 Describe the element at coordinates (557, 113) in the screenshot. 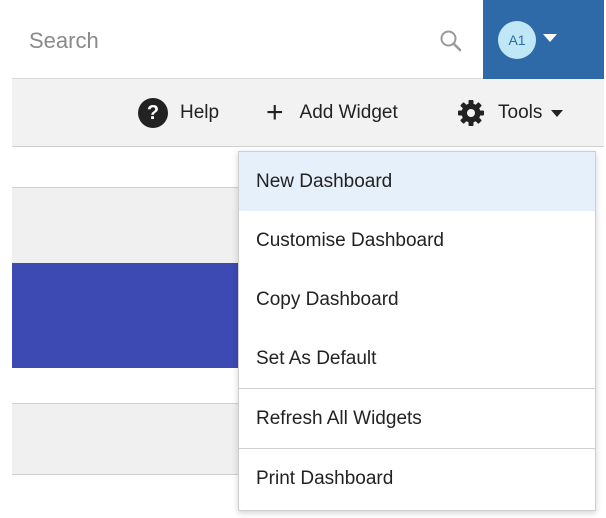

I see `caret-down-icon` at that location.